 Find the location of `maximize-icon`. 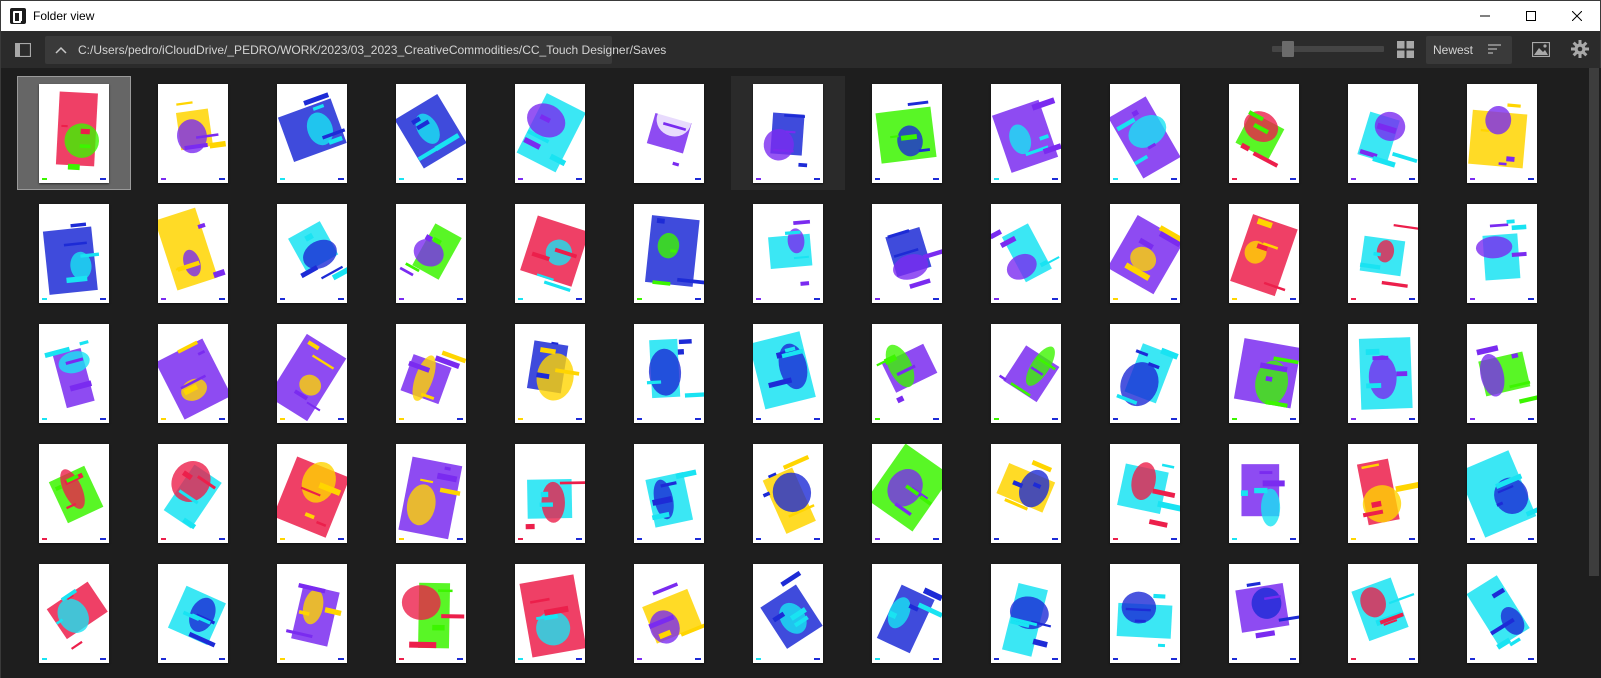

maximize-icon is located at coordinates (1531, 16).